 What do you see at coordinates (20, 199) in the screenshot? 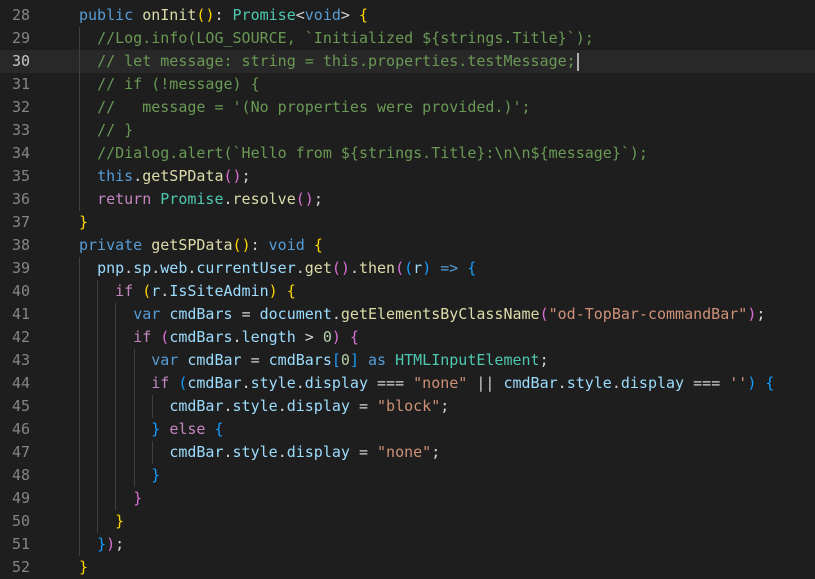
I see `line-number: 36` at bounding box center [20, 199].